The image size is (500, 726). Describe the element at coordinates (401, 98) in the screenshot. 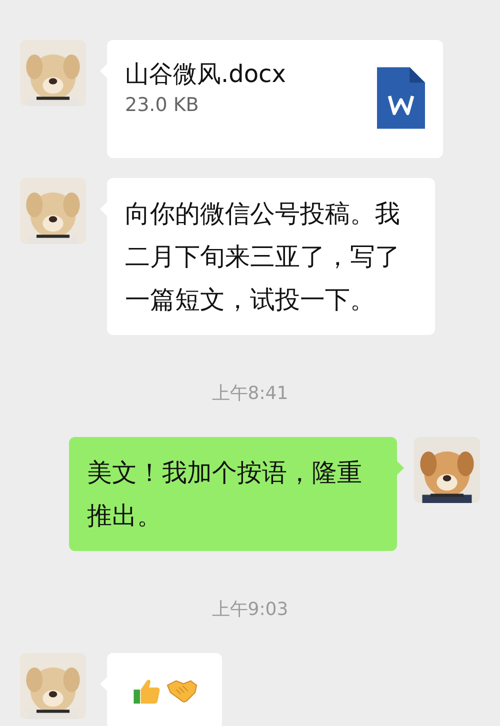

I see `word-document-icon` at that location.